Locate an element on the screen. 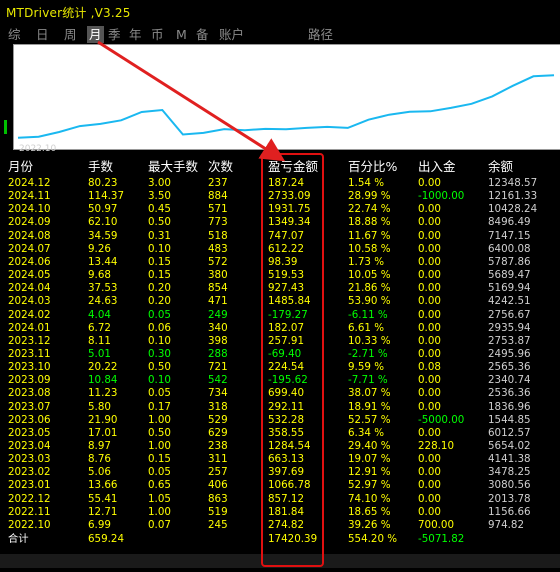 This screenshot has height=572, width=560. table-cell: 519 is located at coordinates (218, 511).